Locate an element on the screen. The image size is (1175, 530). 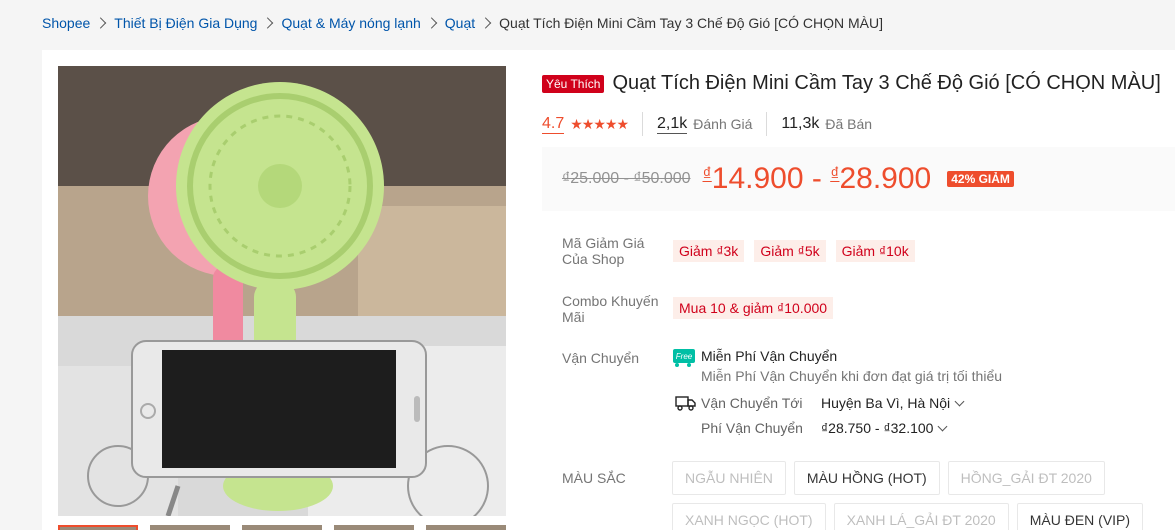
reviews-label: Đánh Giá is located at coordinates (723, 124).